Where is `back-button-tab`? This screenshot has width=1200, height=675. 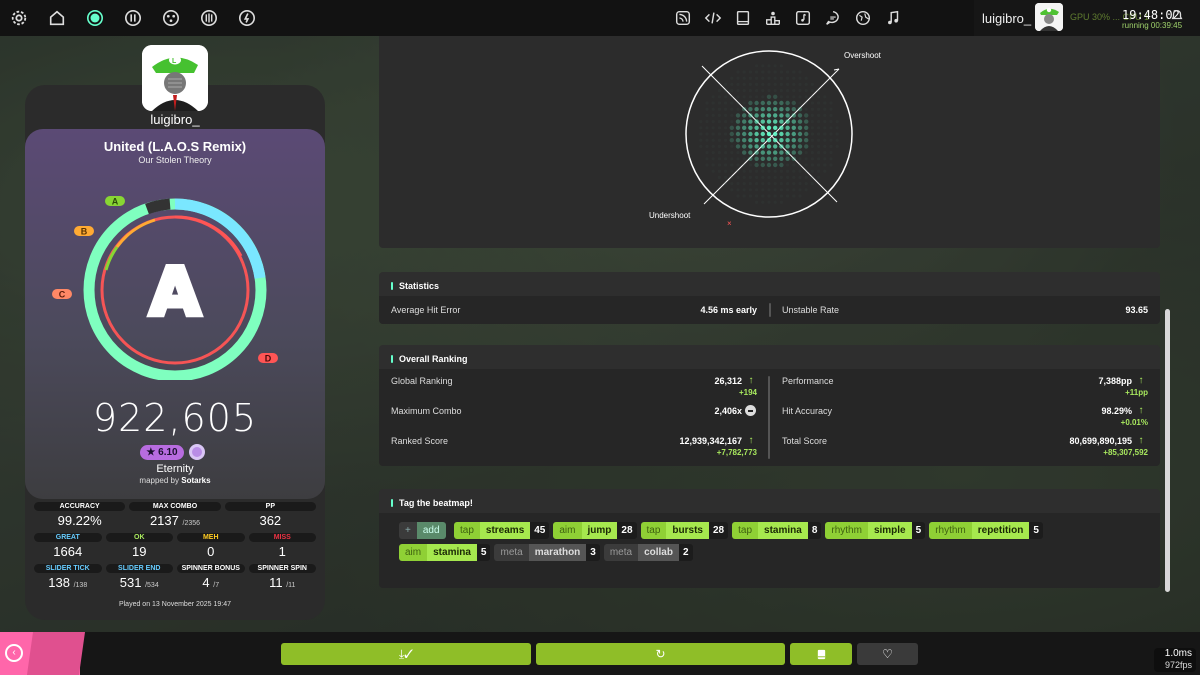 back-button-tab is located at coordinates (56, 653).